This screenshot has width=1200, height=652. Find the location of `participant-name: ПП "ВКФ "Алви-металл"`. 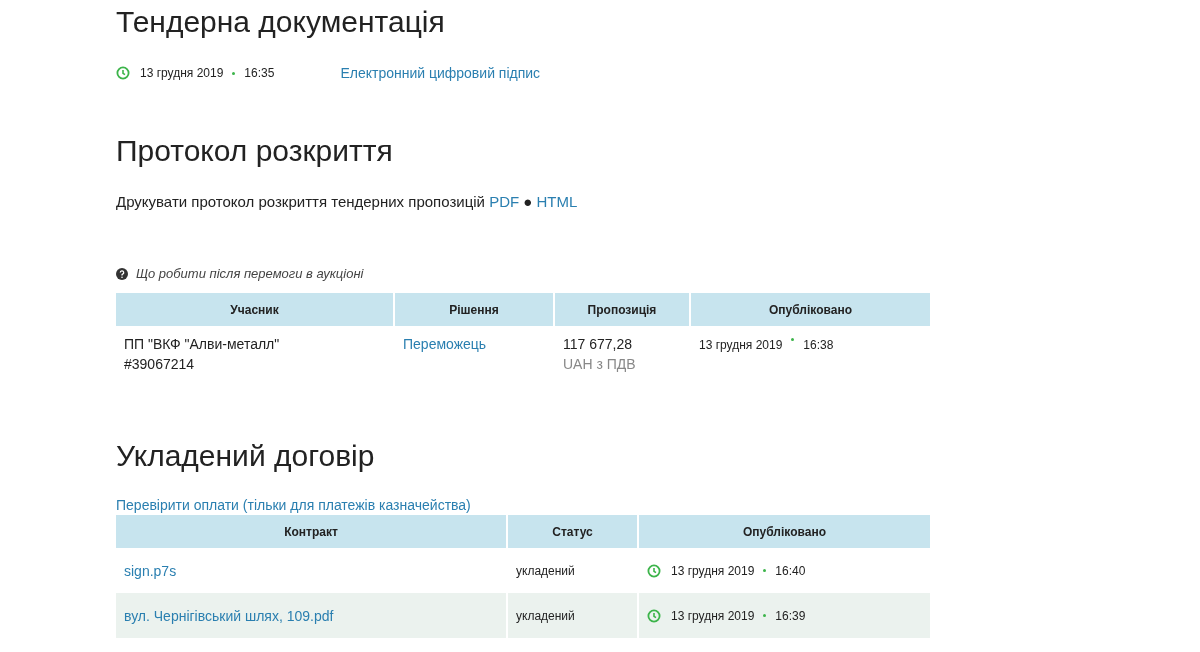

participant-name: ПП "ВКФ "Алви-металл" is located at coordinates (202, 344).